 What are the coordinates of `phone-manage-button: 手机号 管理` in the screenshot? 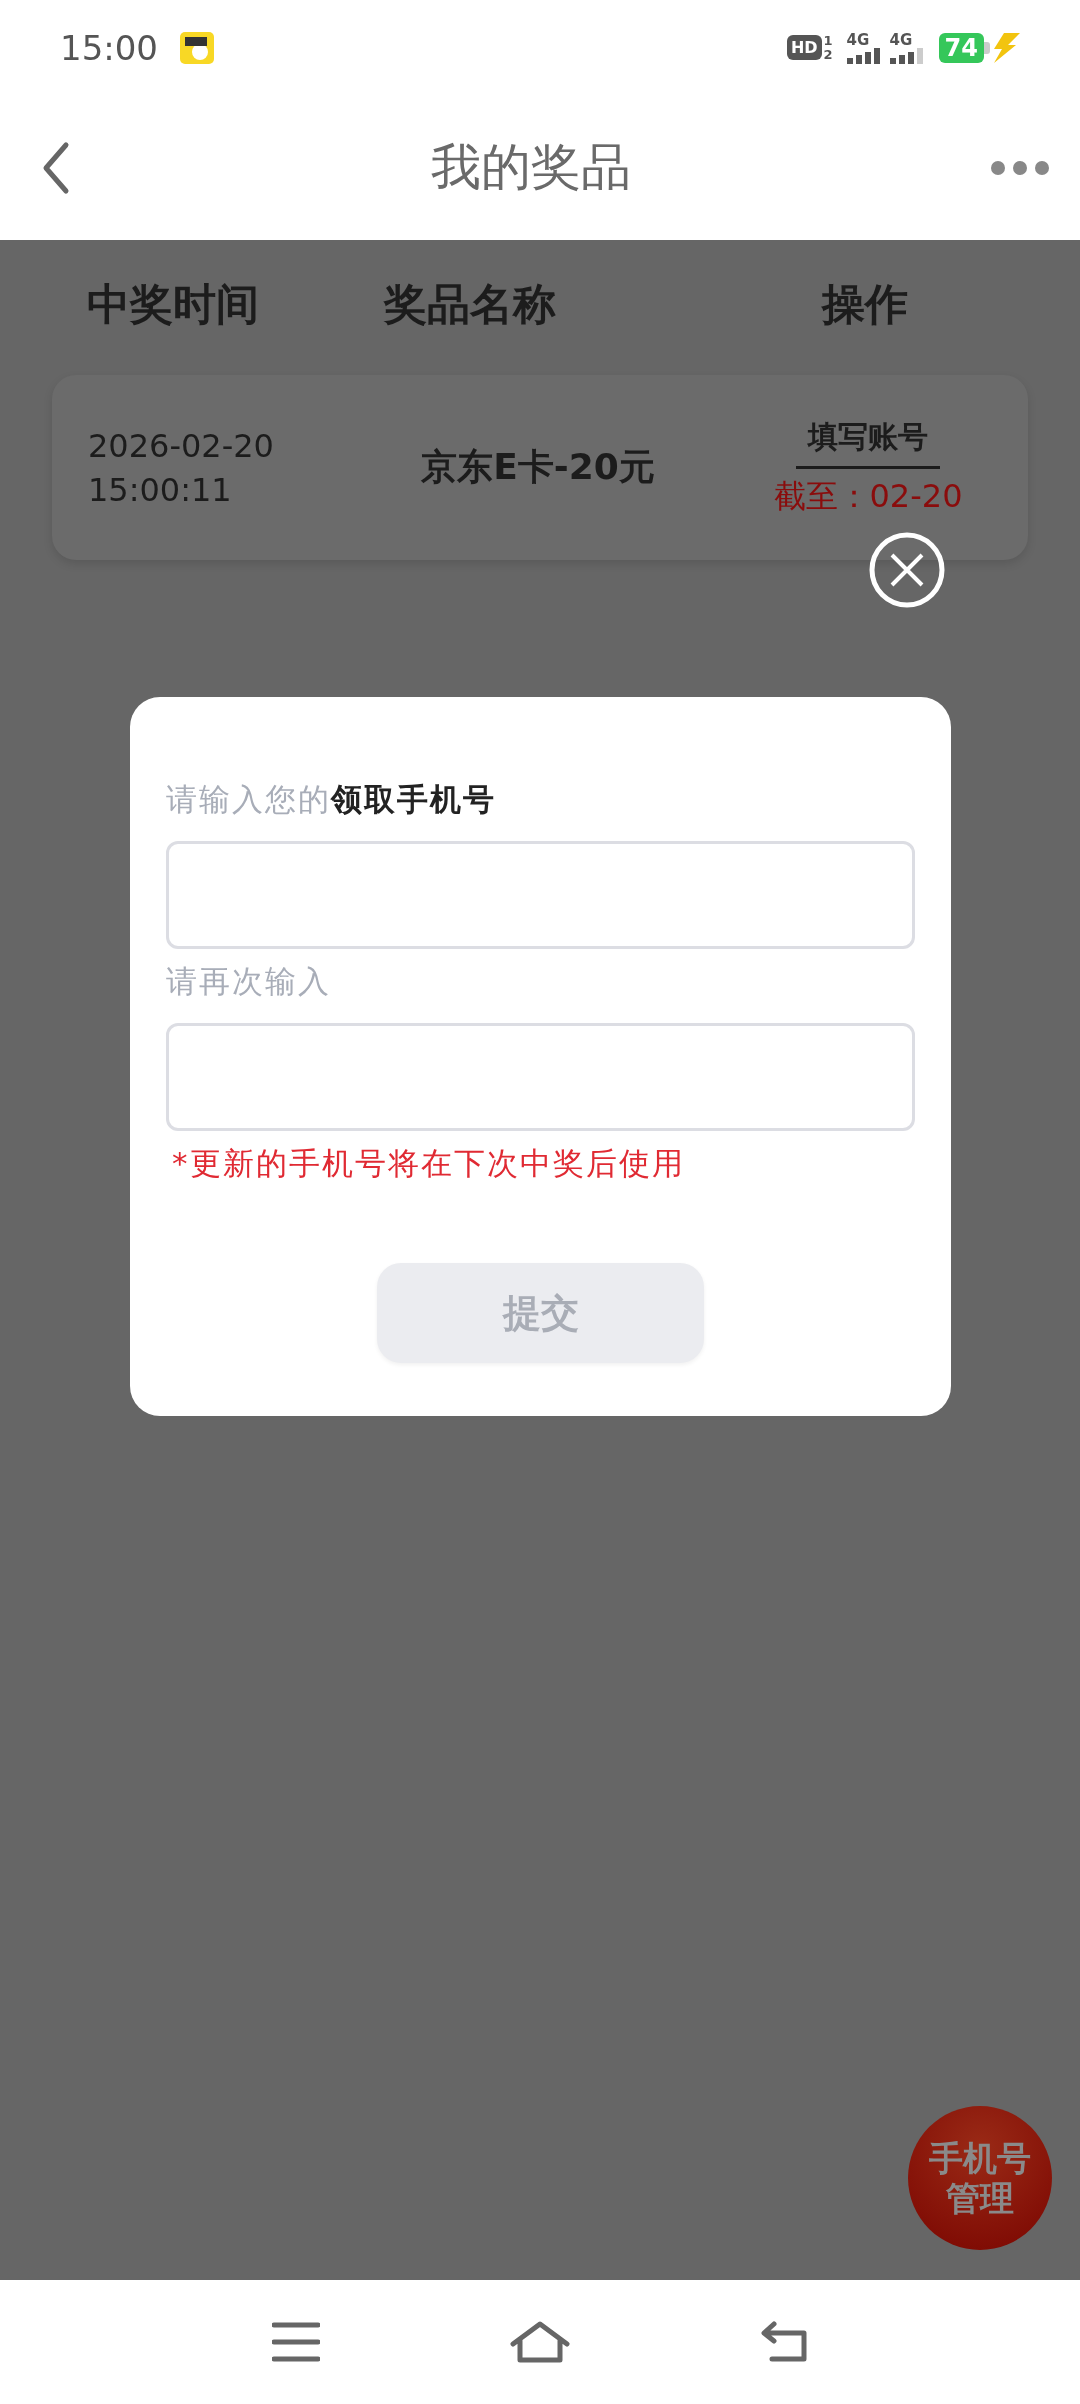 It's located at (980, 2178).